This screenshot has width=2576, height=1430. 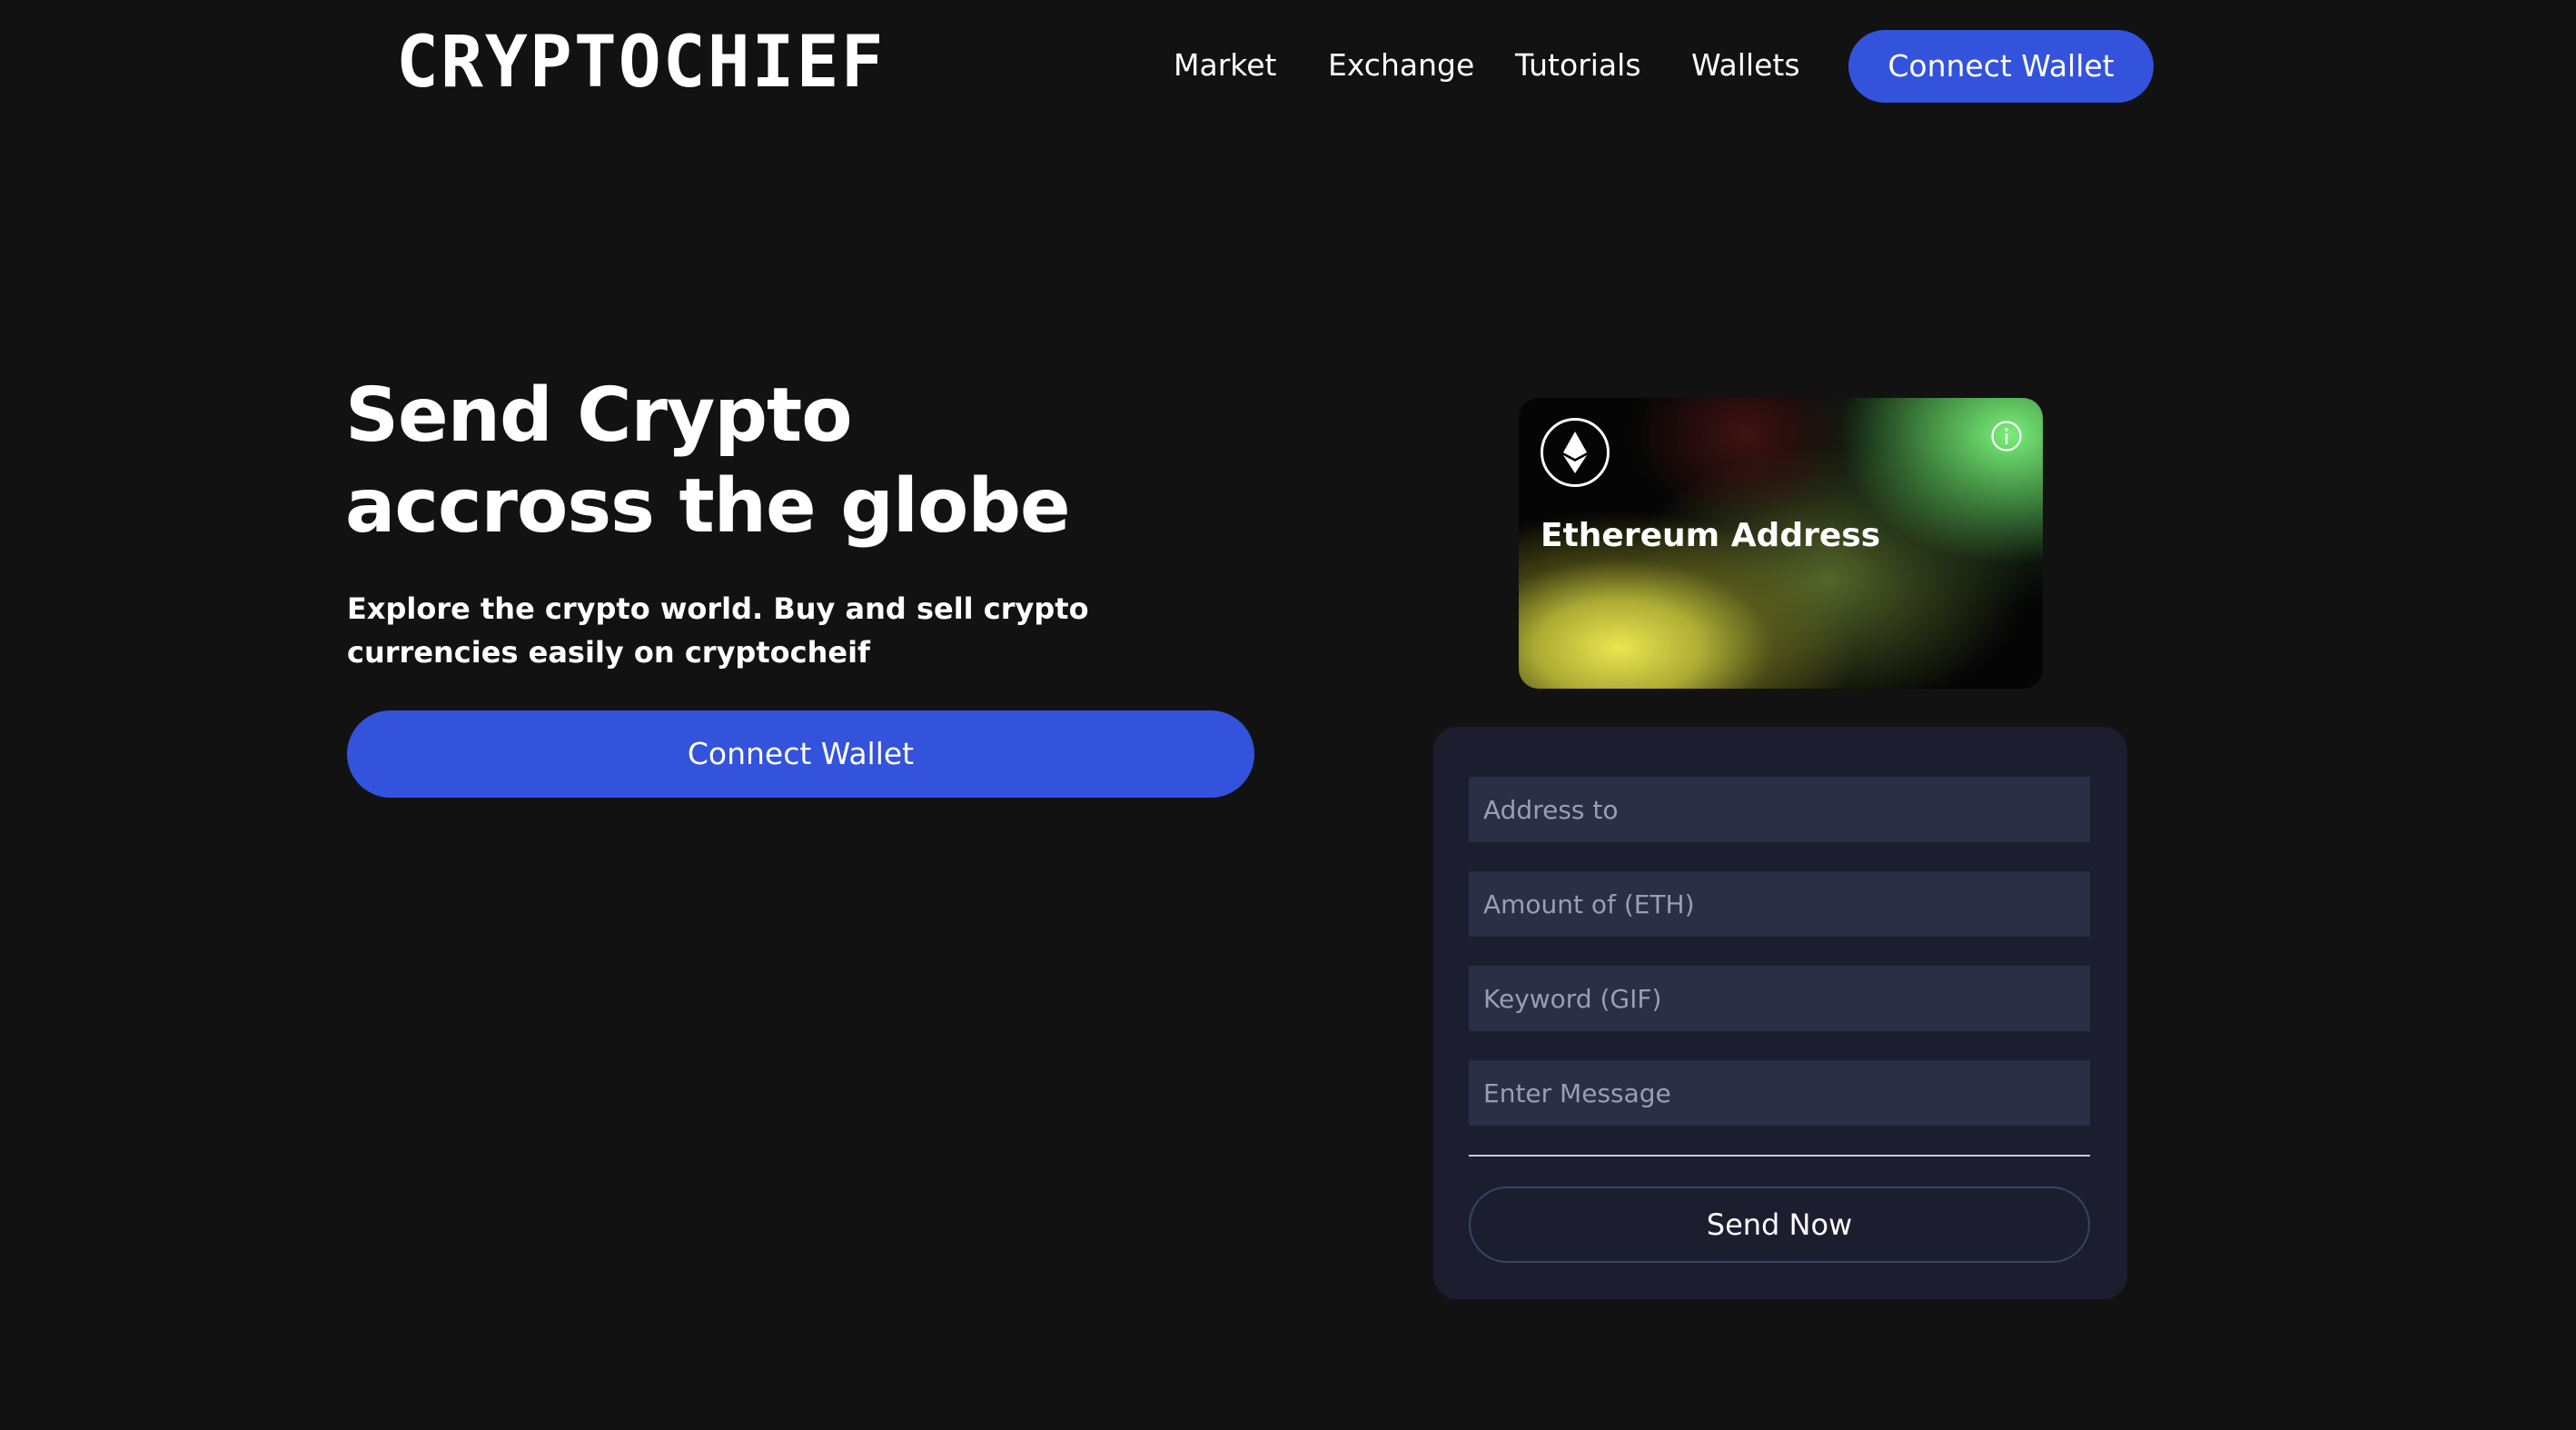 I want to click on send-now-button: Send Now, so click(x=1779, y=1225).